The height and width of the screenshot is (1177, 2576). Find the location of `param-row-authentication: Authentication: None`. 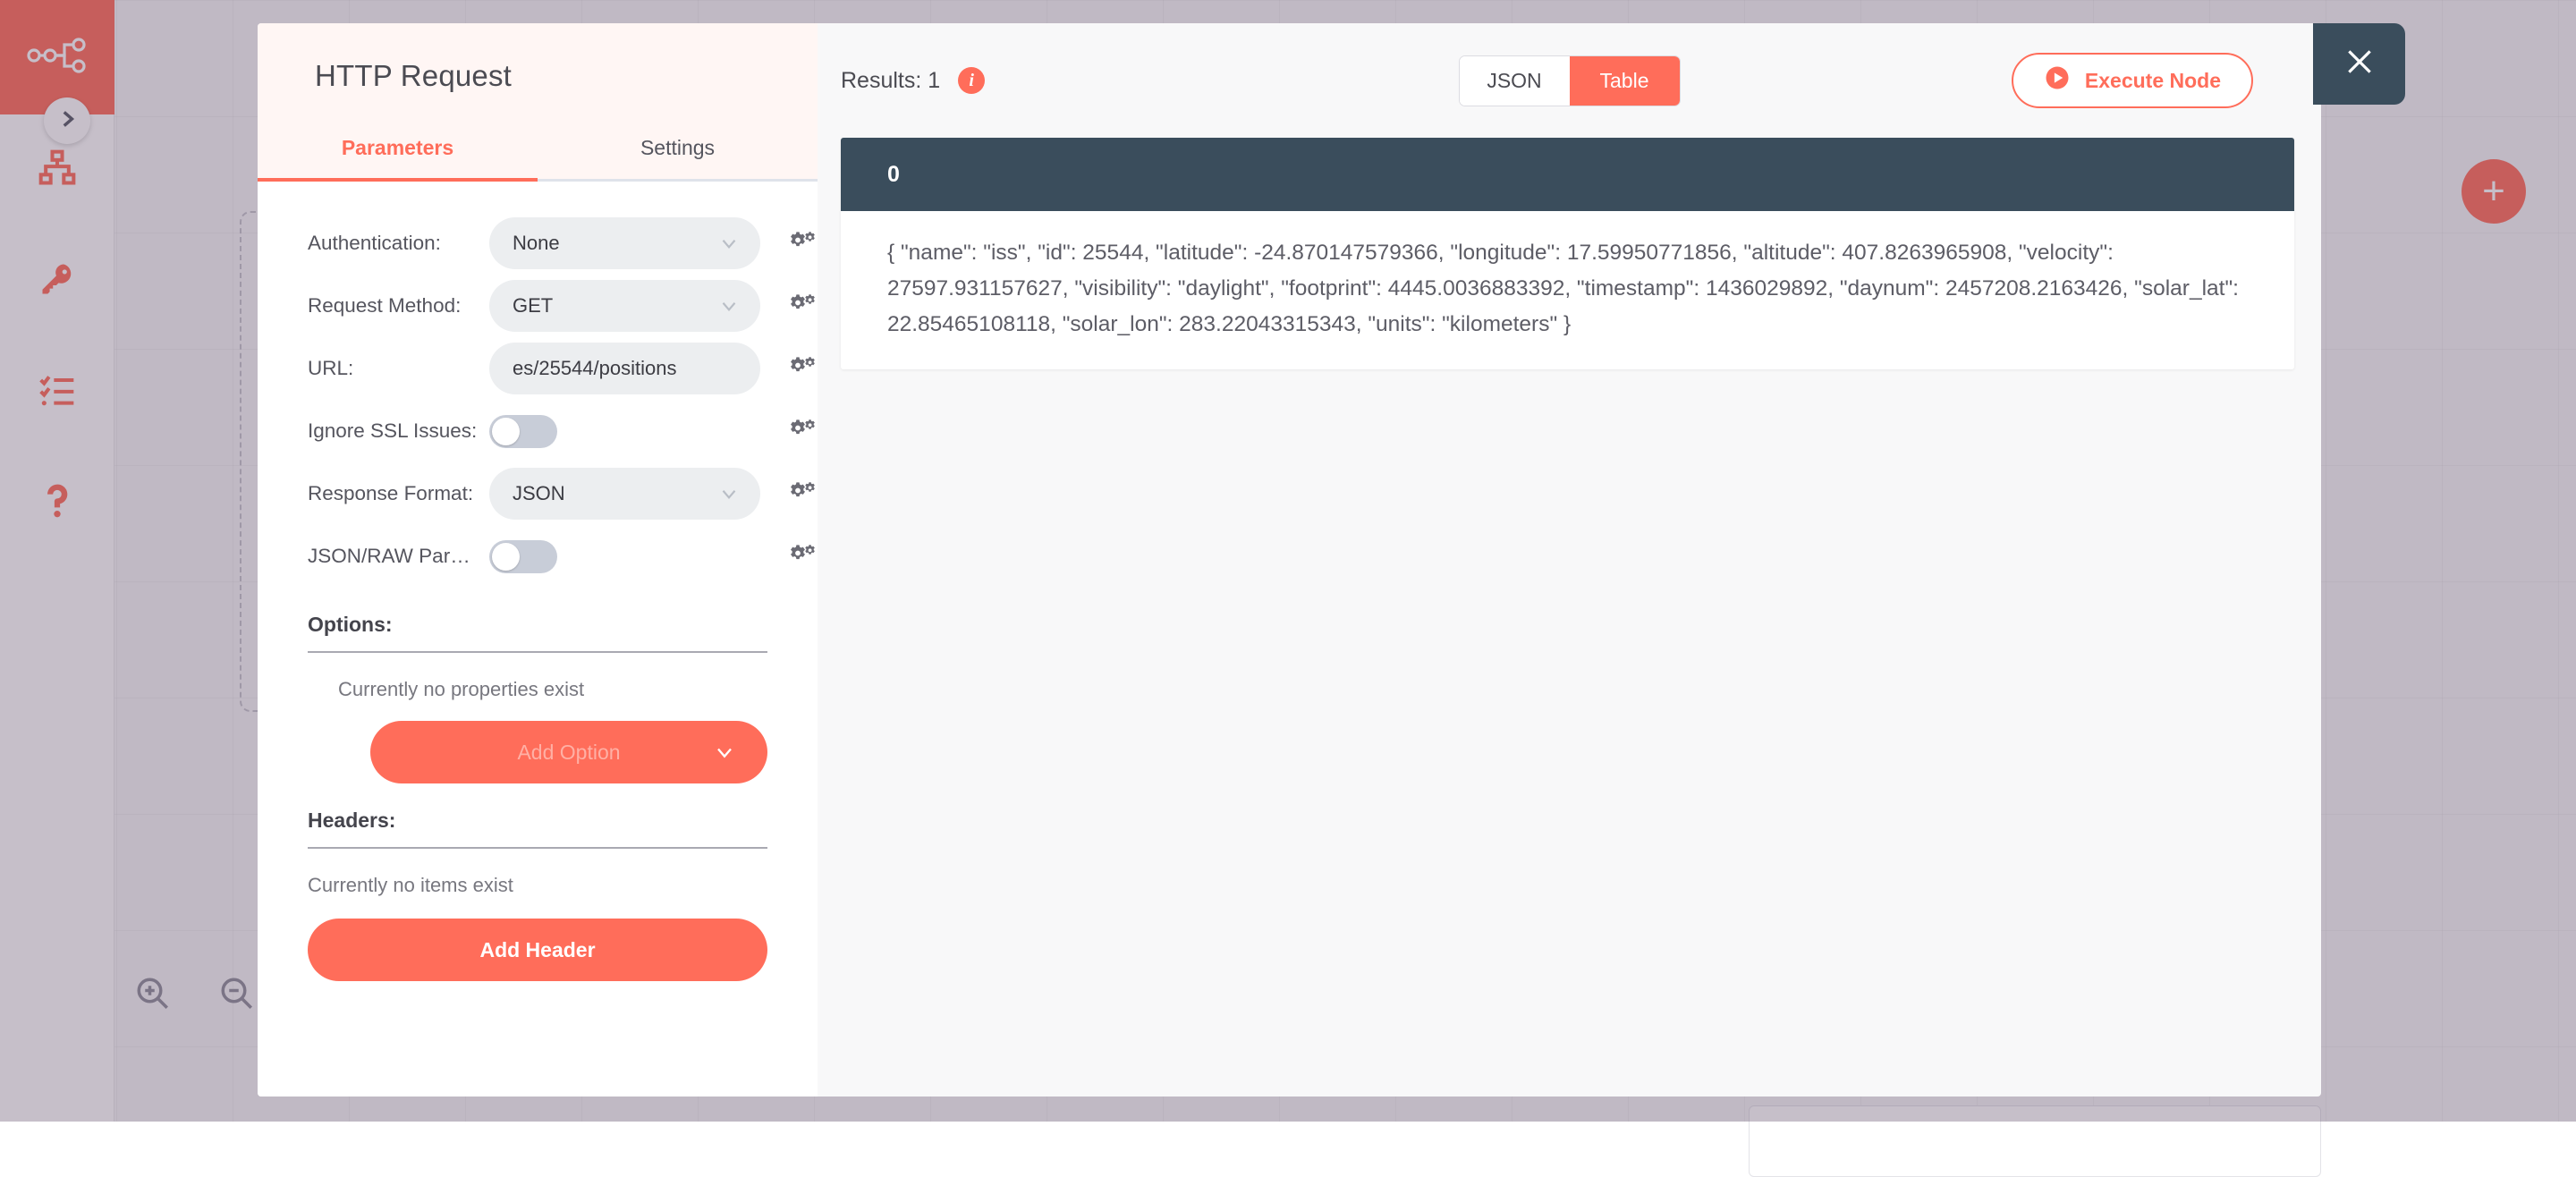

param-row-authentication: Authentication: None is located at coordinates (538, 243).